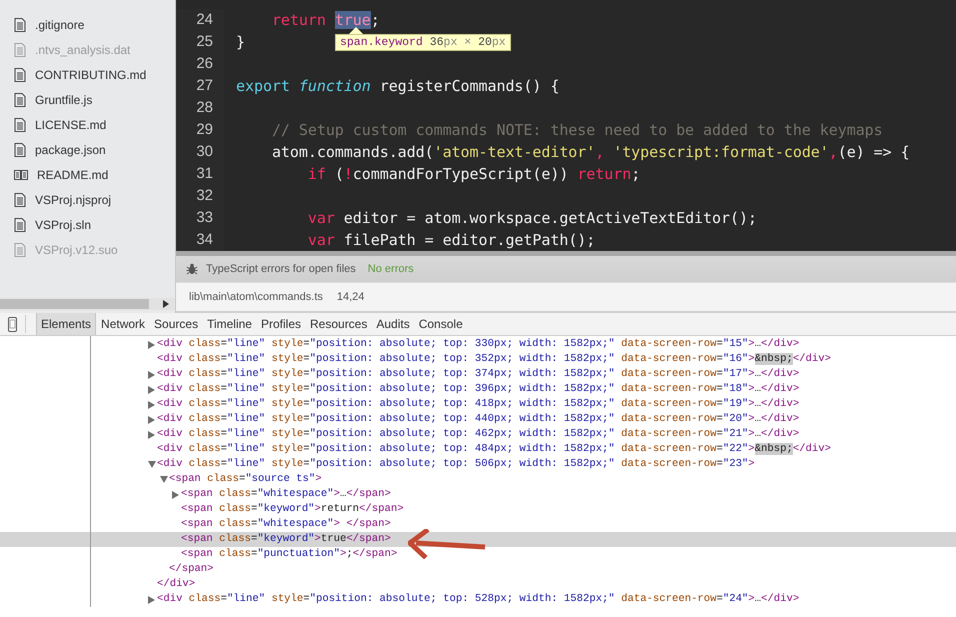 The image size is (956, 617). I want to click on devtools-tab: Console, so click(440, 324).